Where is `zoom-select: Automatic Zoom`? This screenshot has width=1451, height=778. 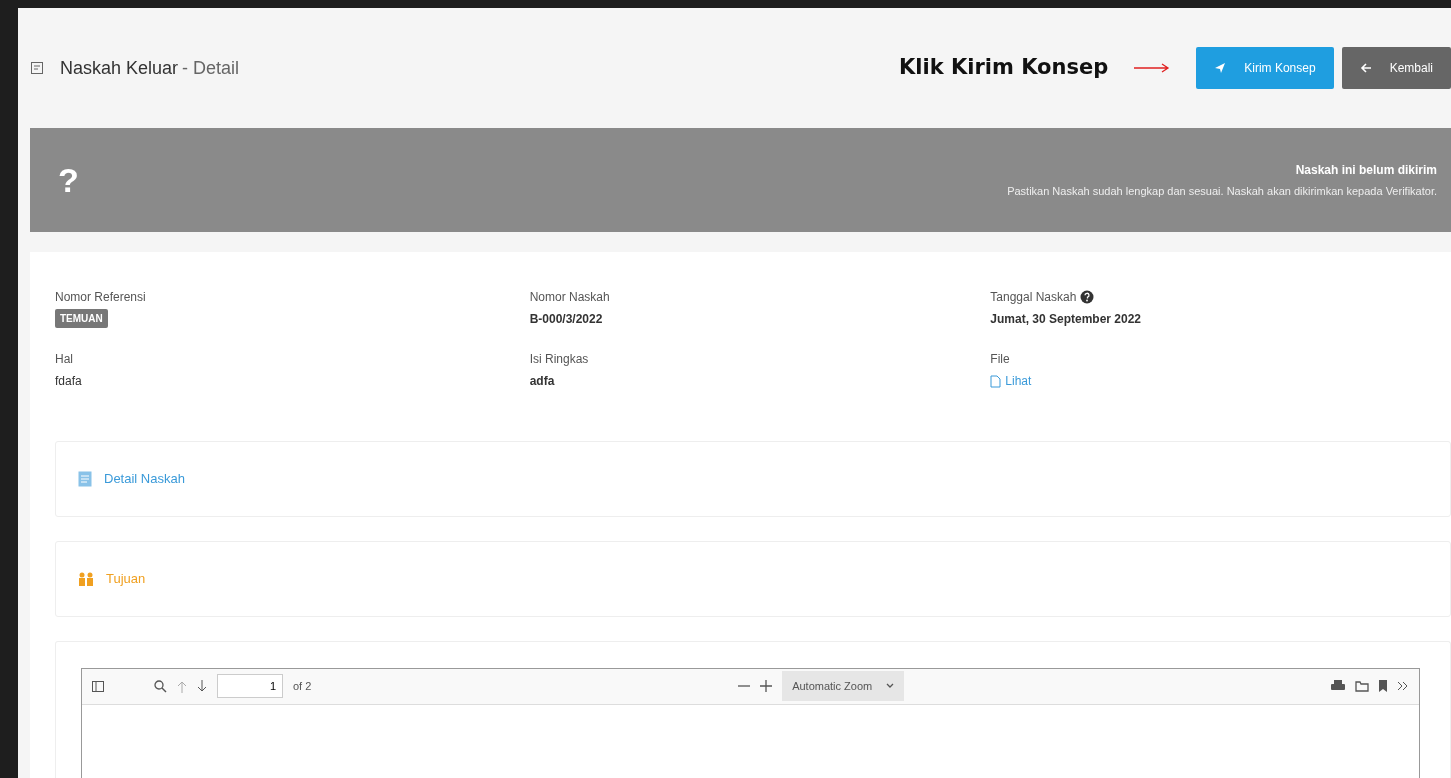
zoom-select: Automatic Zoom is located at coordinates (843, 686).